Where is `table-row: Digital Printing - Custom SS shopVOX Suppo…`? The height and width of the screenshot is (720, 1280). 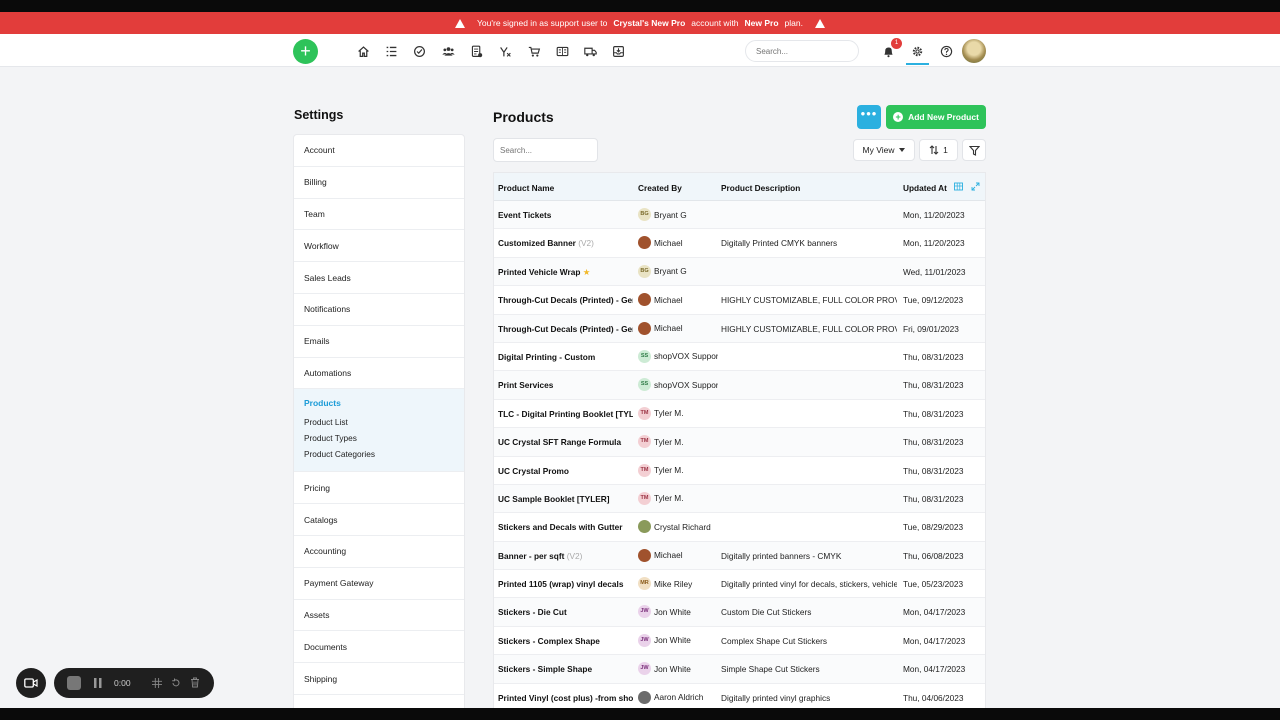 table-row: Digital Printing - Custom SS shopVOX Suppo… is located at coordinates (739, 357).